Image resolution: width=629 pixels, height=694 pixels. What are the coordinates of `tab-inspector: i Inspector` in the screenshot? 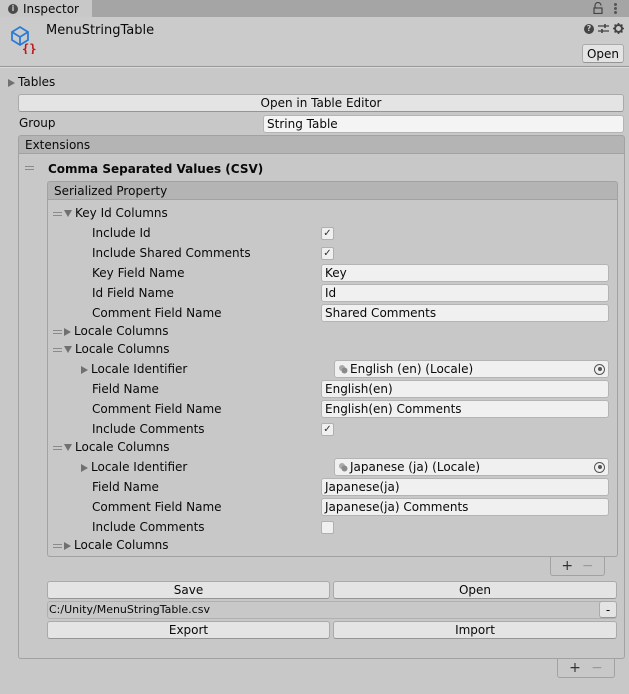 It's located at (46, 8).